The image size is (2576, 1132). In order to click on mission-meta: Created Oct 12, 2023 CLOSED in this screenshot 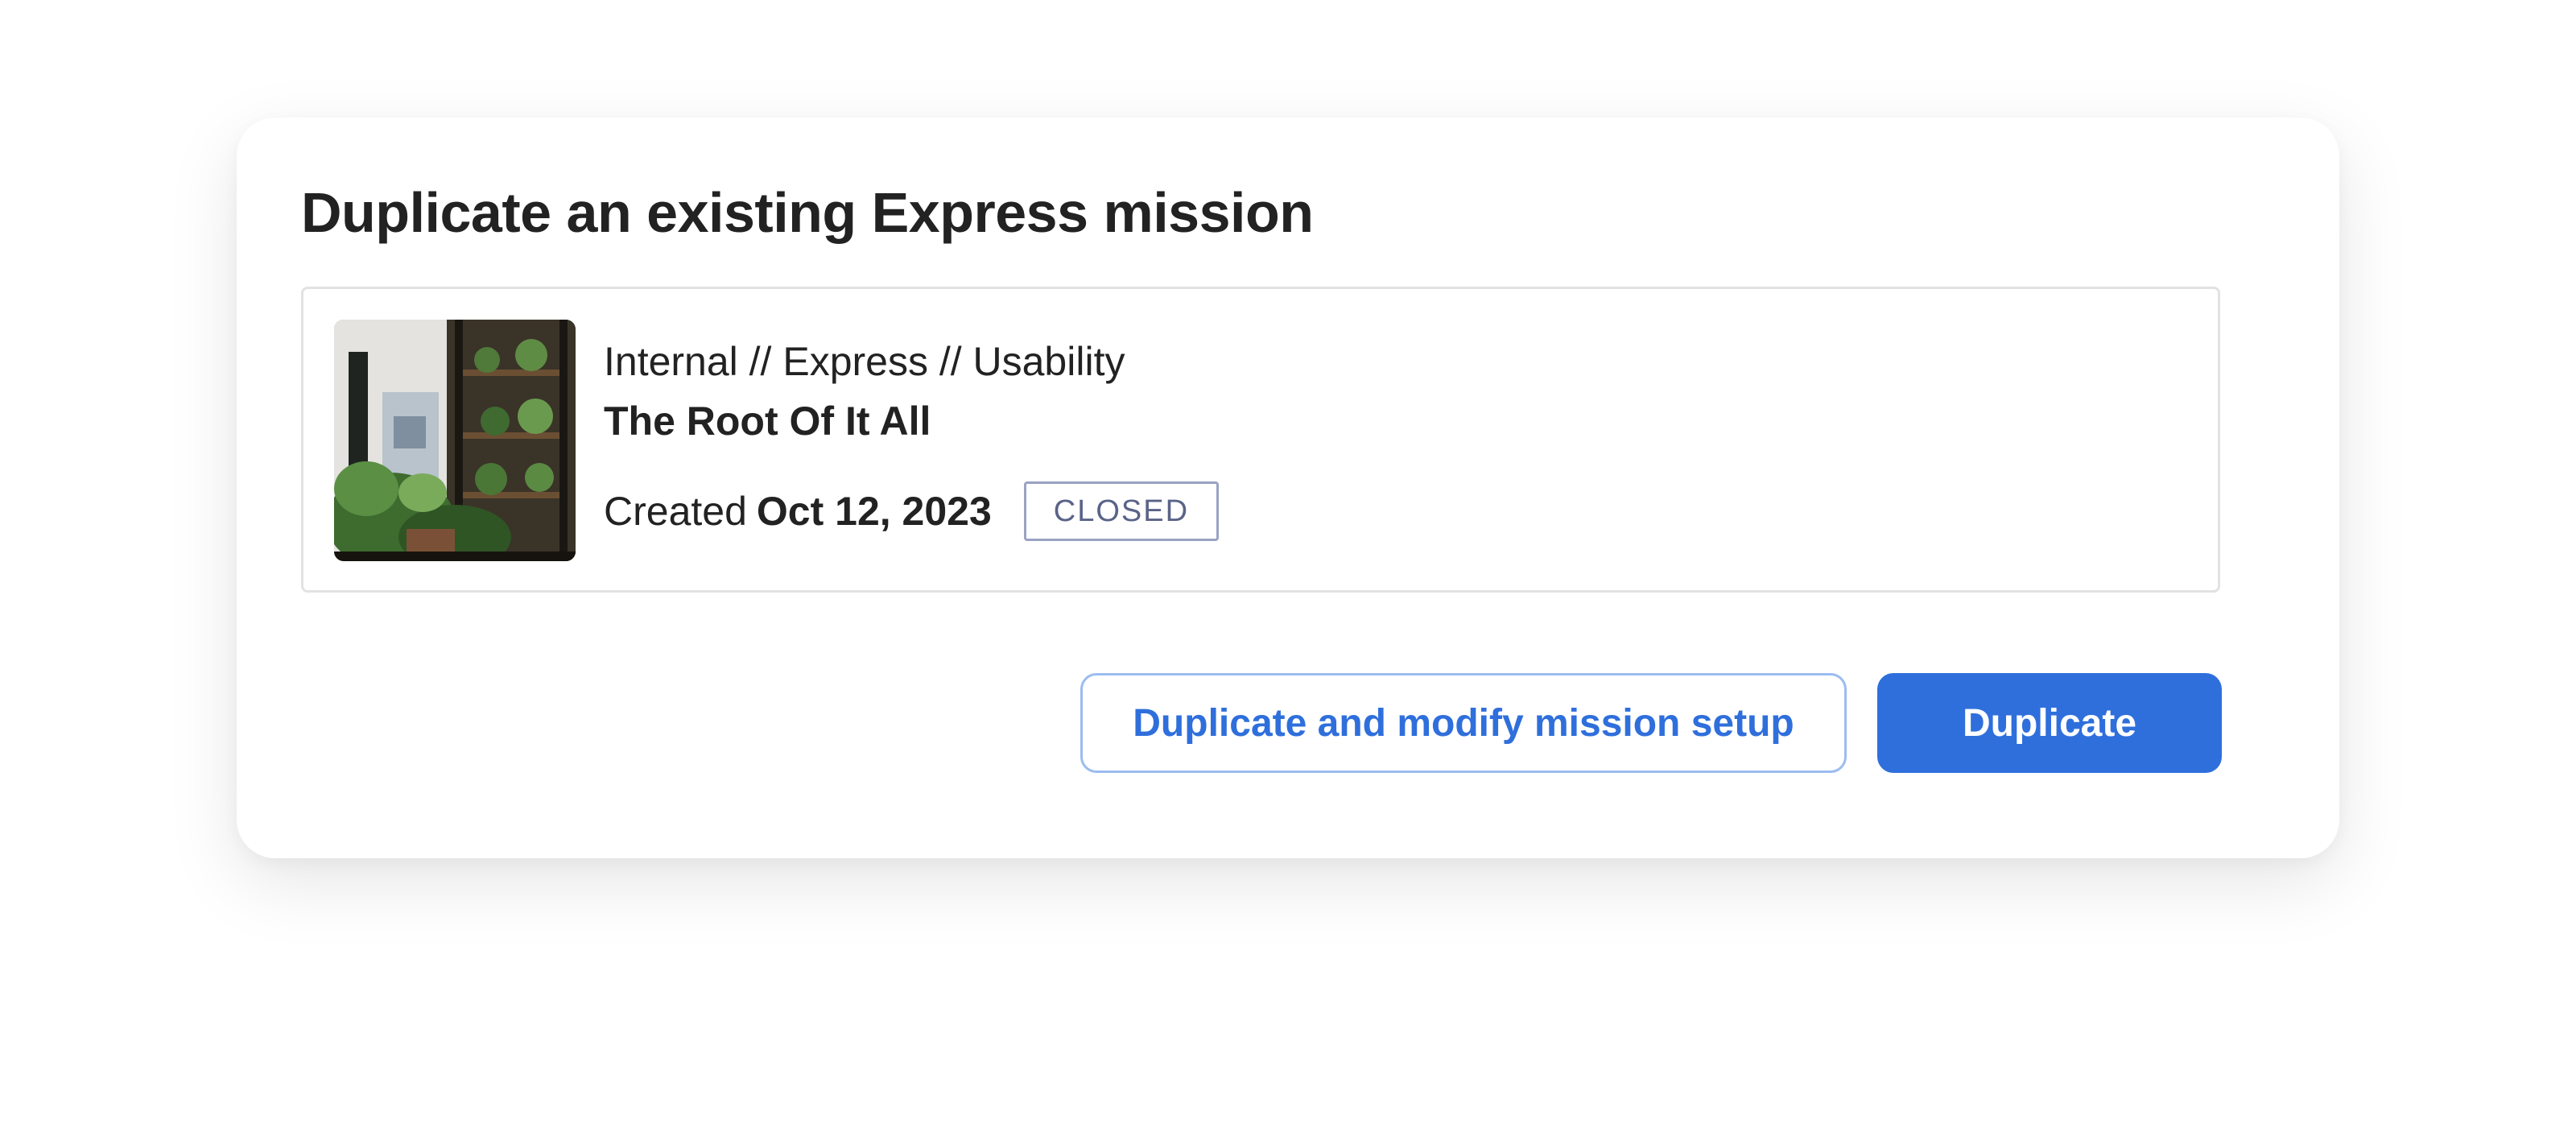, I will do `click(912, 511)`.